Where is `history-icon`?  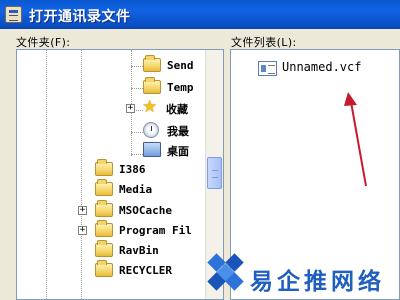
history-icon is located at coordinates (151, 130).